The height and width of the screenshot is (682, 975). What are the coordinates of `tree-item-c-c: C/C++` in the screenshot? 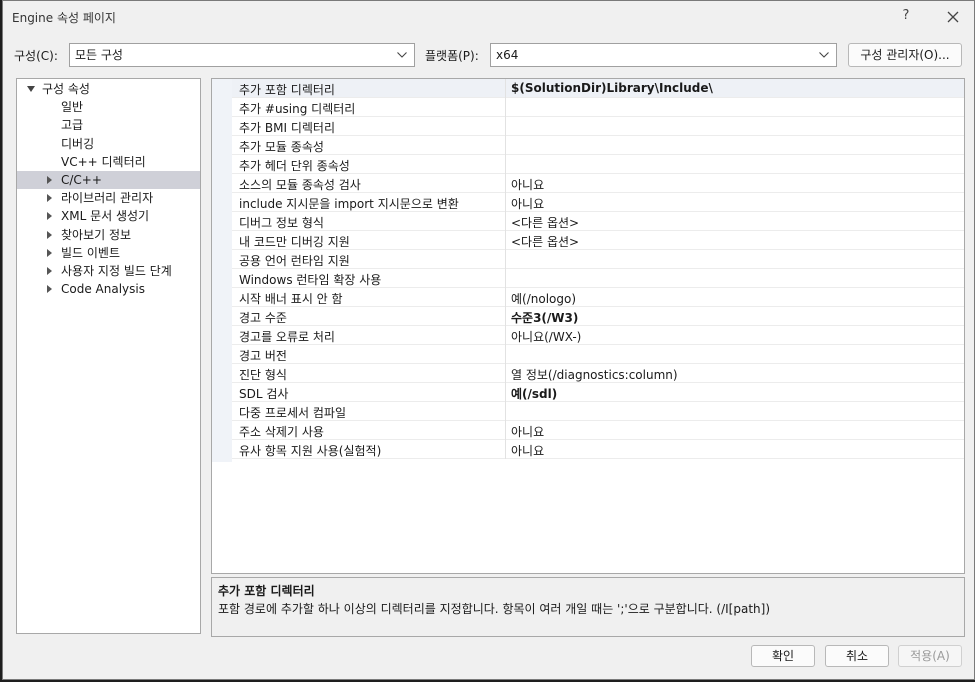 It's located at (108, 180).